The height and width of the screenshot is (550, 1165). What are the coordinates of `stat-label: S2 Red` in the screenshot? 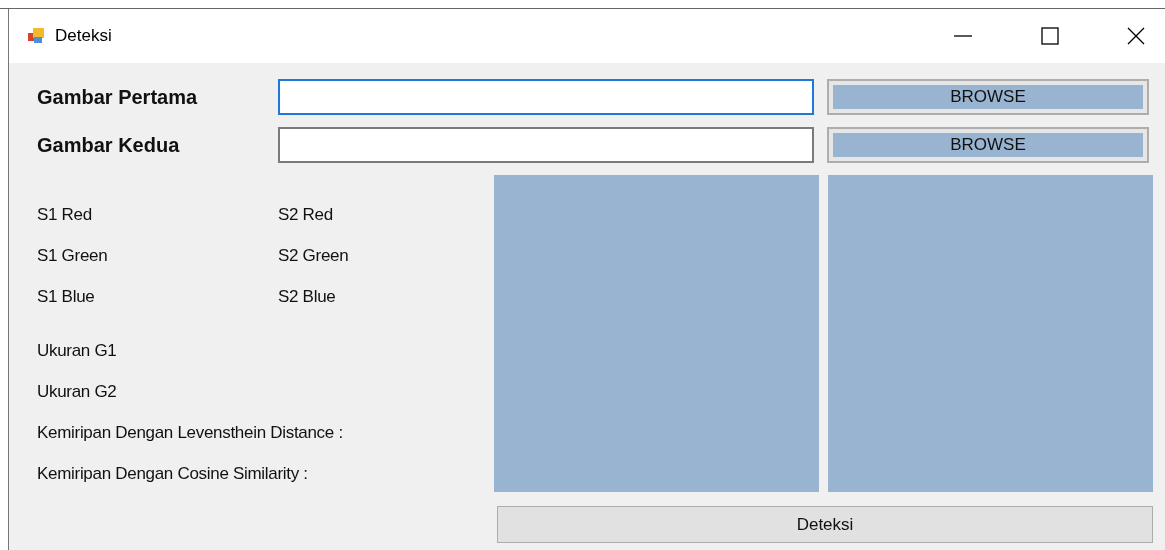 It's located at (306, 215).